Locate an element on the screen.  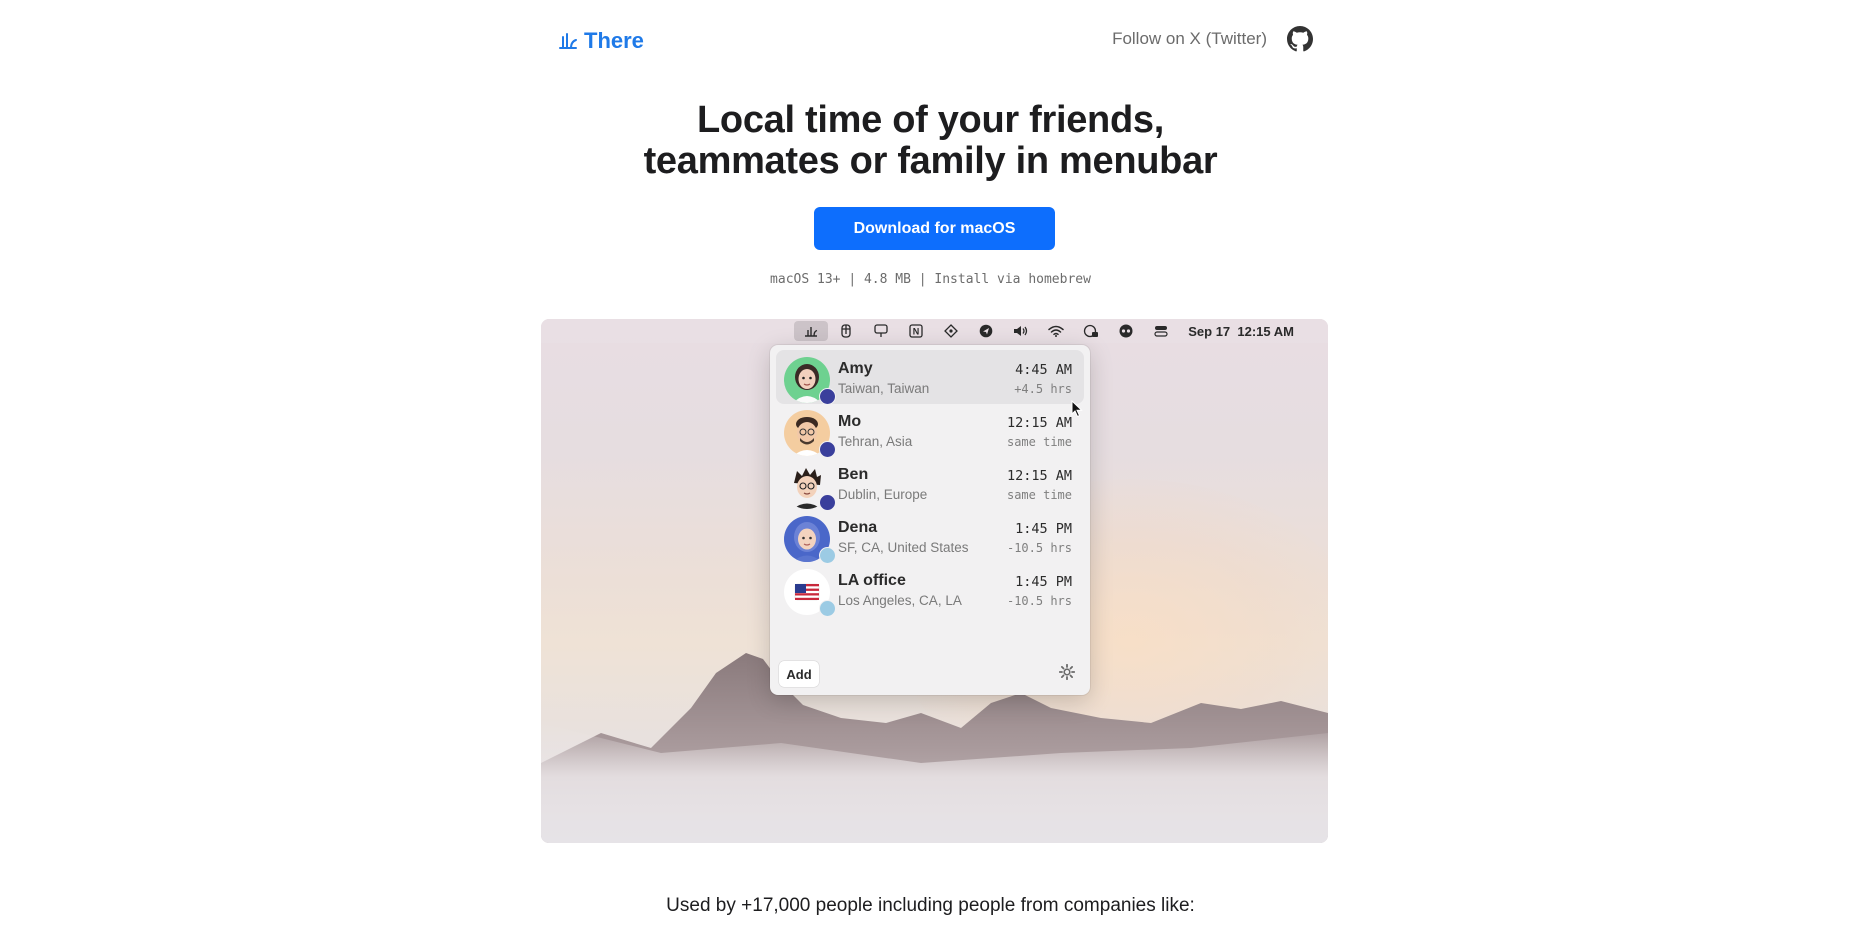
logo-text: There is located at coordinates (614, 40).